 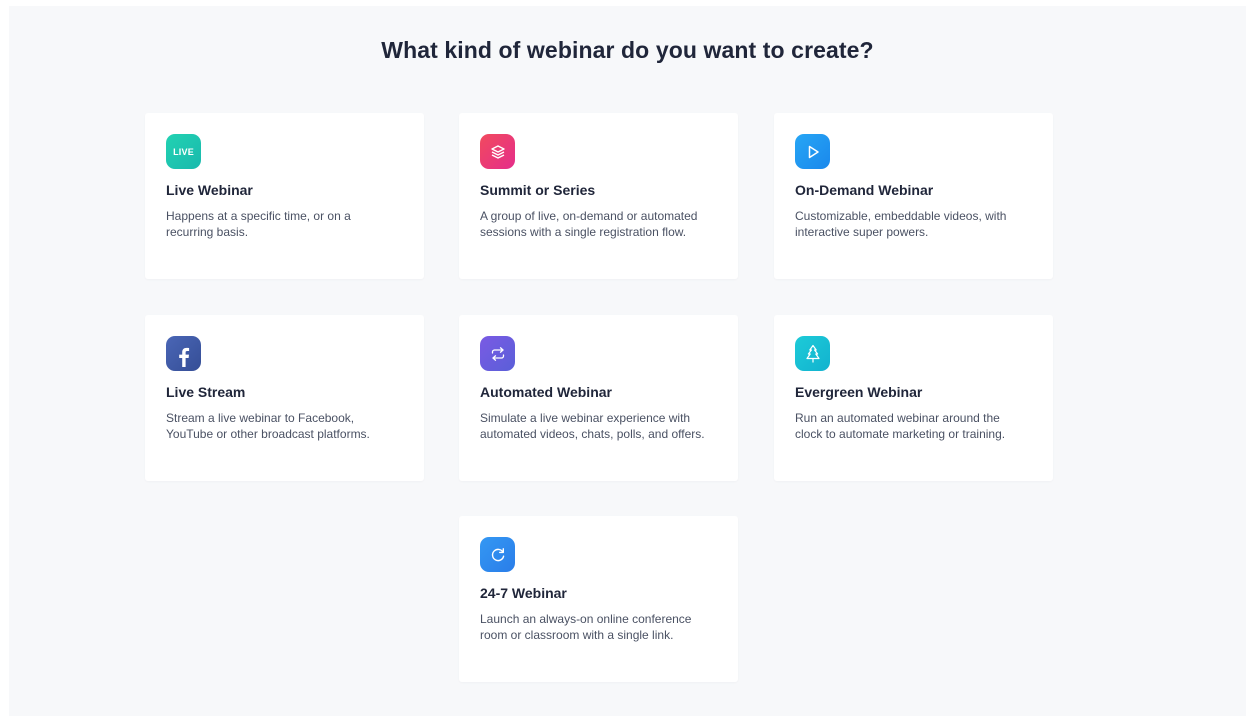 I want to click on card-title: Summit or Series, so click(x=538, y=190).